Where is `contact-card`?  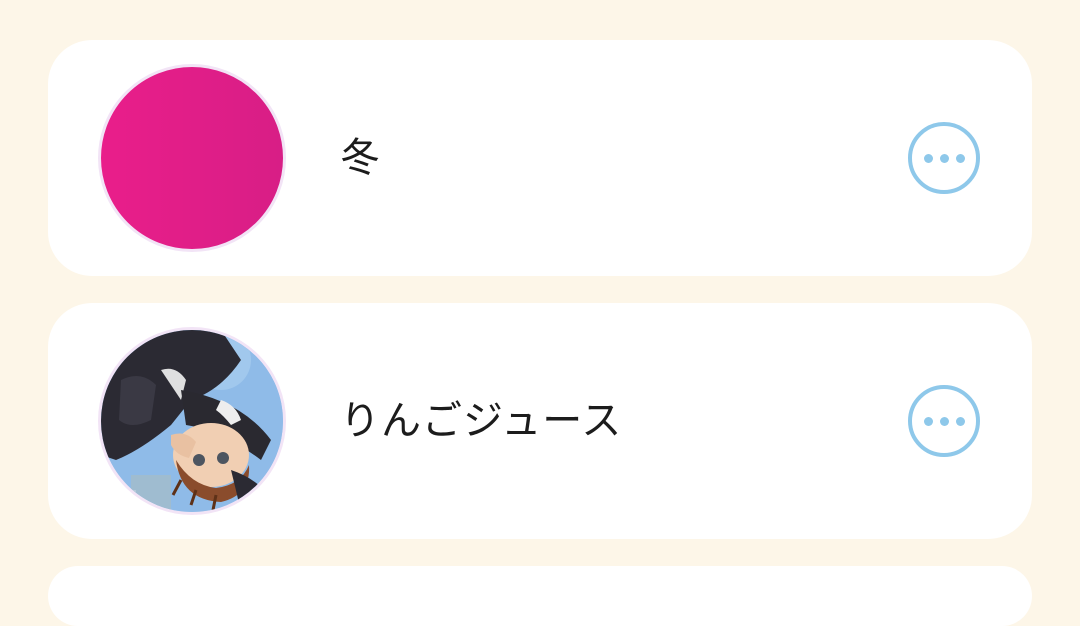 contact-card is located at coordinates (540, 596).